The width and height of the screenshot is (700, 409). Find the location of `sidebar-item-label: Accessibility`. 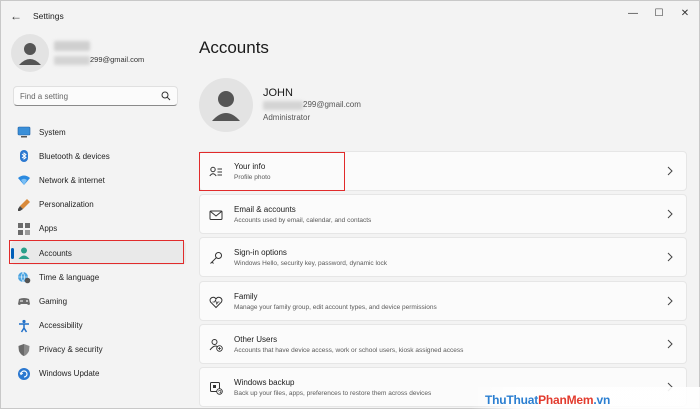

sidebar-item-label: Accessibility is located at coordinates (61, 326).